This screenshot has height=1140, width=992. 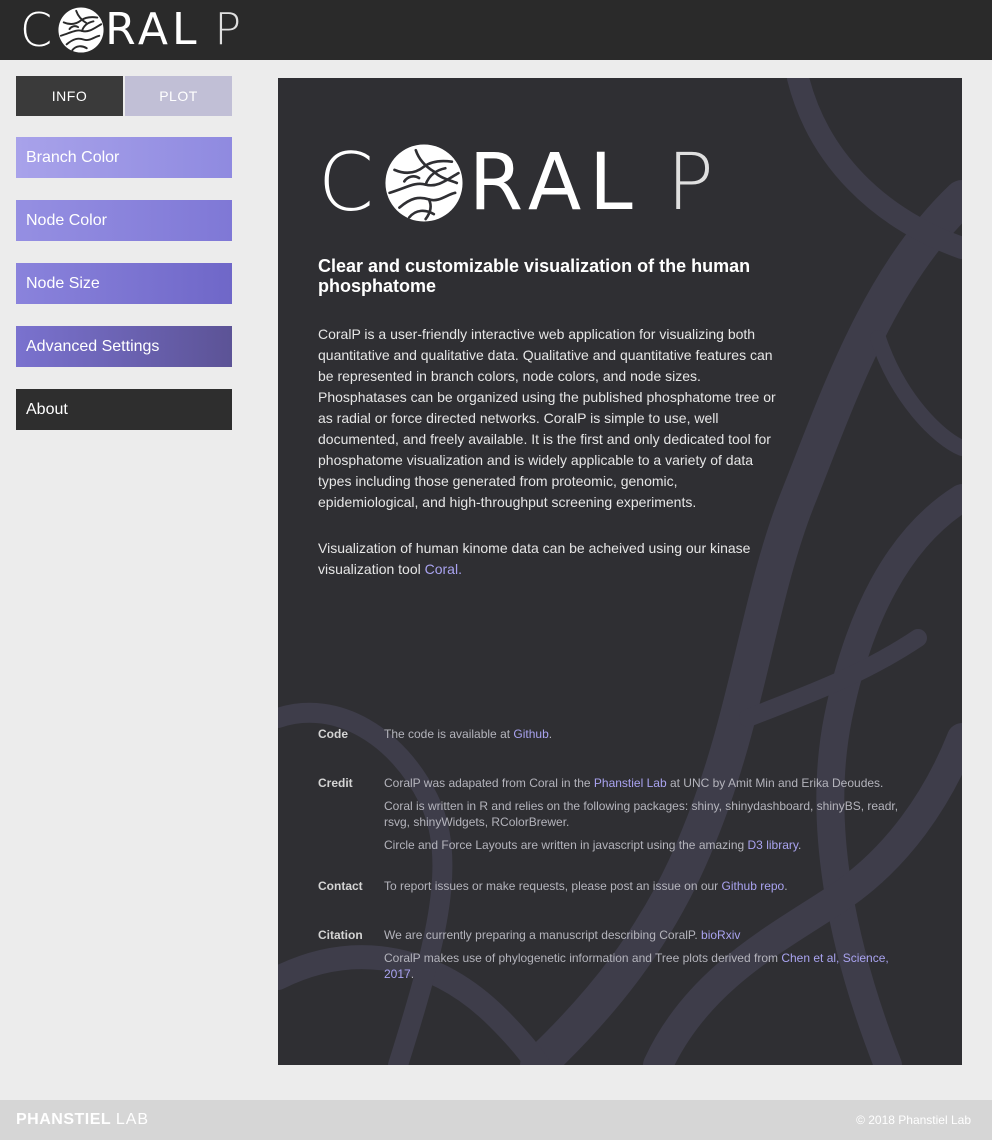 What do you see at coordinates (132, 1119) in the screenshot?
I see `footer-brand-suffix: LAB` at bounding box center [132, 1119].